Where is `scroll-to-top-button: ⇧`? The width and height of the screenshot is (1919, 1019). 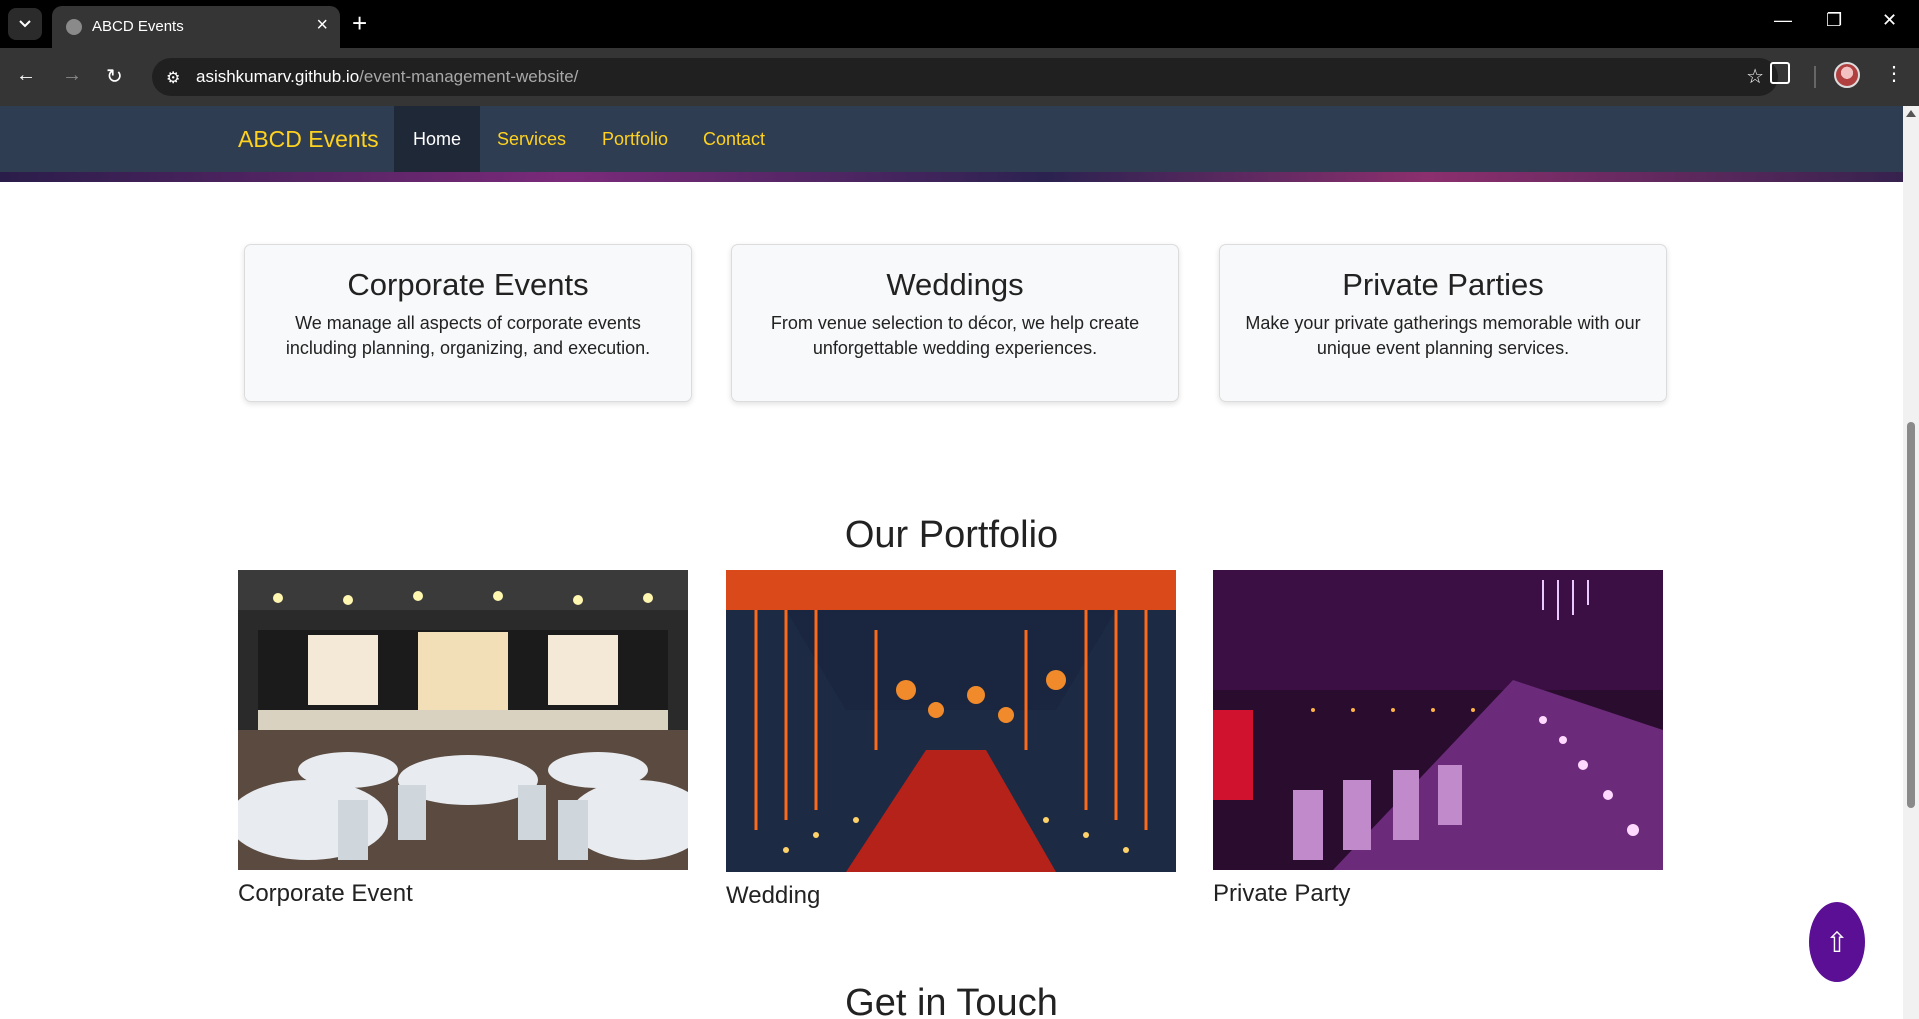
scroll-to-top-button: ⇧ is located at coordinates (1837, 942).